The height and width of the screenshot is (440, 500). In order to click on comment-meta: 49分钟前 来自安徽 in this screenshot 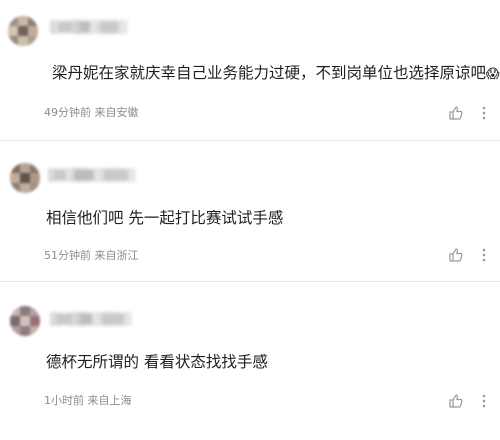, I will do `click(91, 112)`.